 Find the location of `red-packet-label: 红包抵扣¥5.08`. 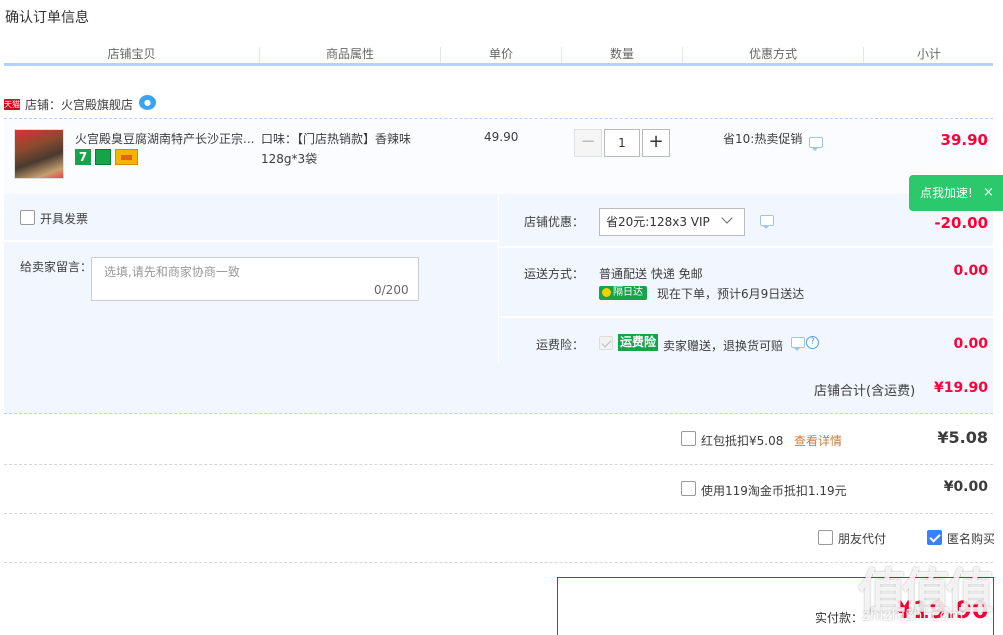

red-packet-label: 红包抵扣¥5.08 is located at coordinates (742, 441).